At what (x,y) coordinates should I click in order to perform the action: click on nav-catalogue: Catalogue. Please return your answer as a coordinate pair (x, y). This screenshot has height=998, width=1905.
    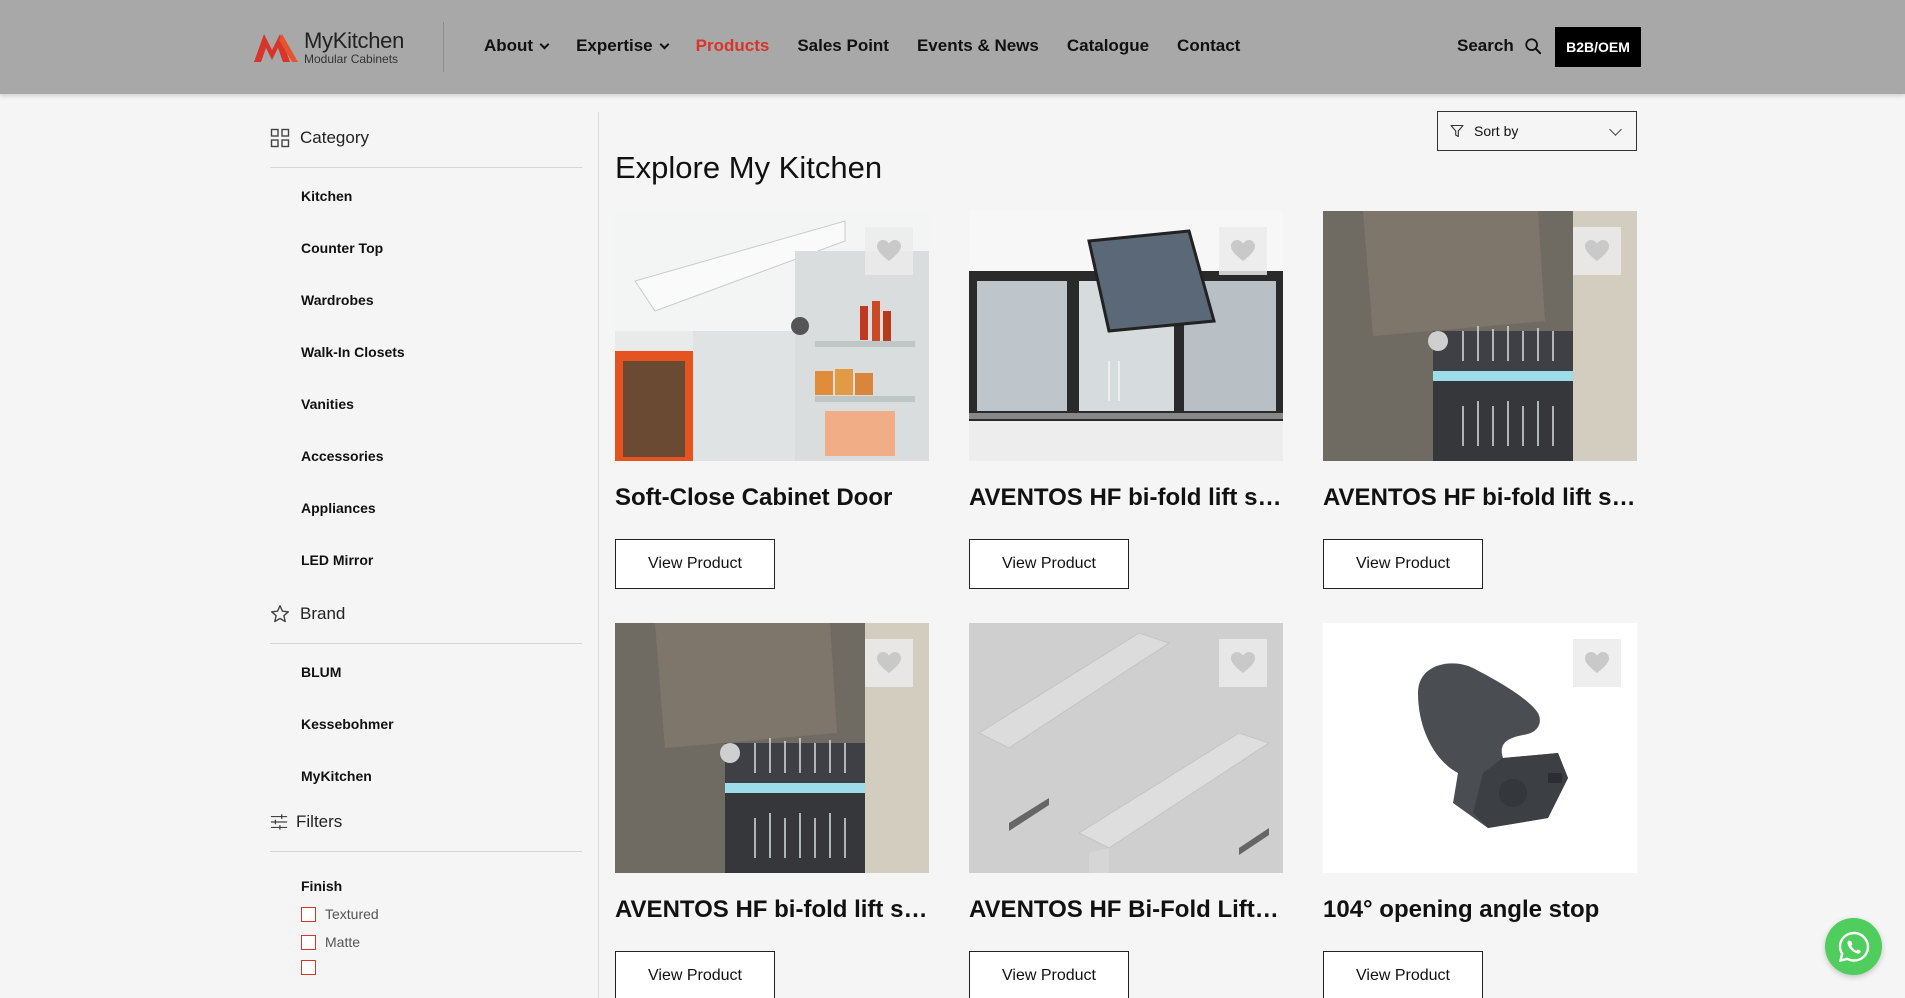
    Looking at the image, I should click on (1108, 46).